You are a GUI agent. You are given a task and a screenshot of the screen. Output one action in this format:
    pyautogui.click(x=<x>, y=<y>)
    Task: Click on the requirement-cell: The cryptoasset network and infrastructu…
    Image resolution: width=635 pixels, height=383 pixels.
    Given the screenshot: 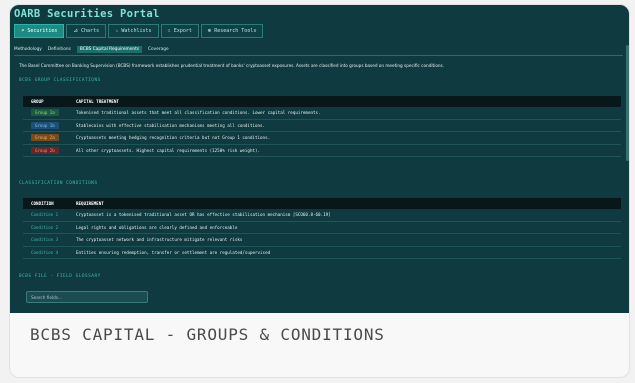 What is the action you would take?
    pyautogui.click(x=159, y=240)
    